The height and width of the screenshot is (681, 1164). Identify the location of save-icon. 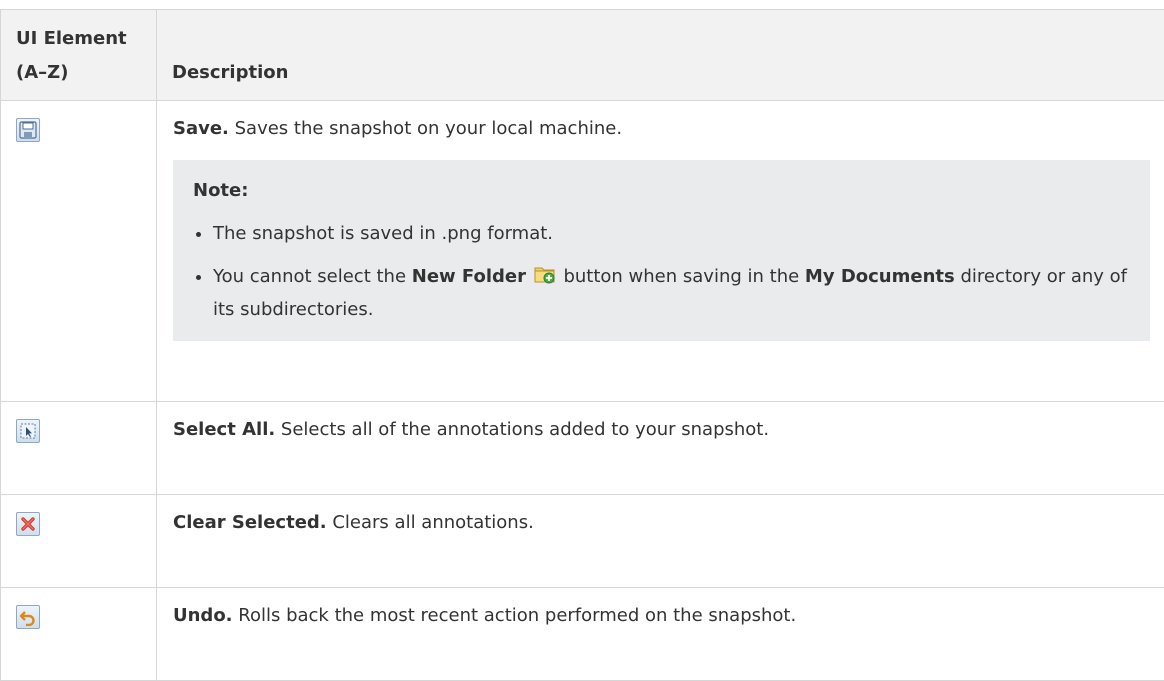
(28, 130).